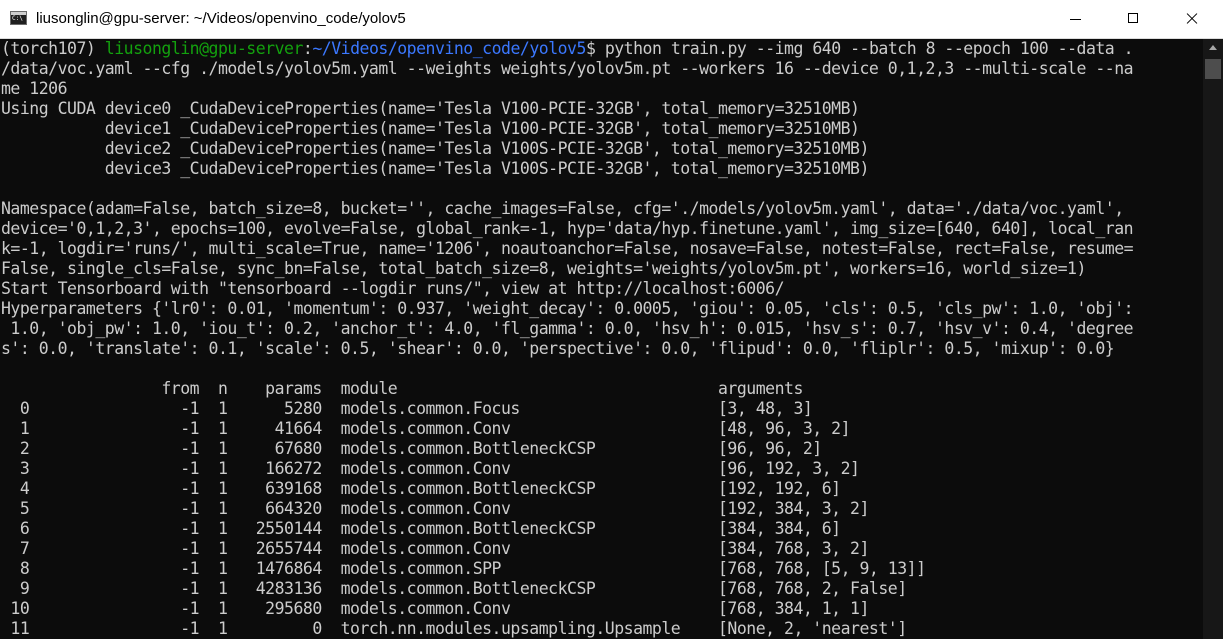 This screenshot has height=639, width=1223. I want to click on prompt-symbol: $, so click(595, 48).